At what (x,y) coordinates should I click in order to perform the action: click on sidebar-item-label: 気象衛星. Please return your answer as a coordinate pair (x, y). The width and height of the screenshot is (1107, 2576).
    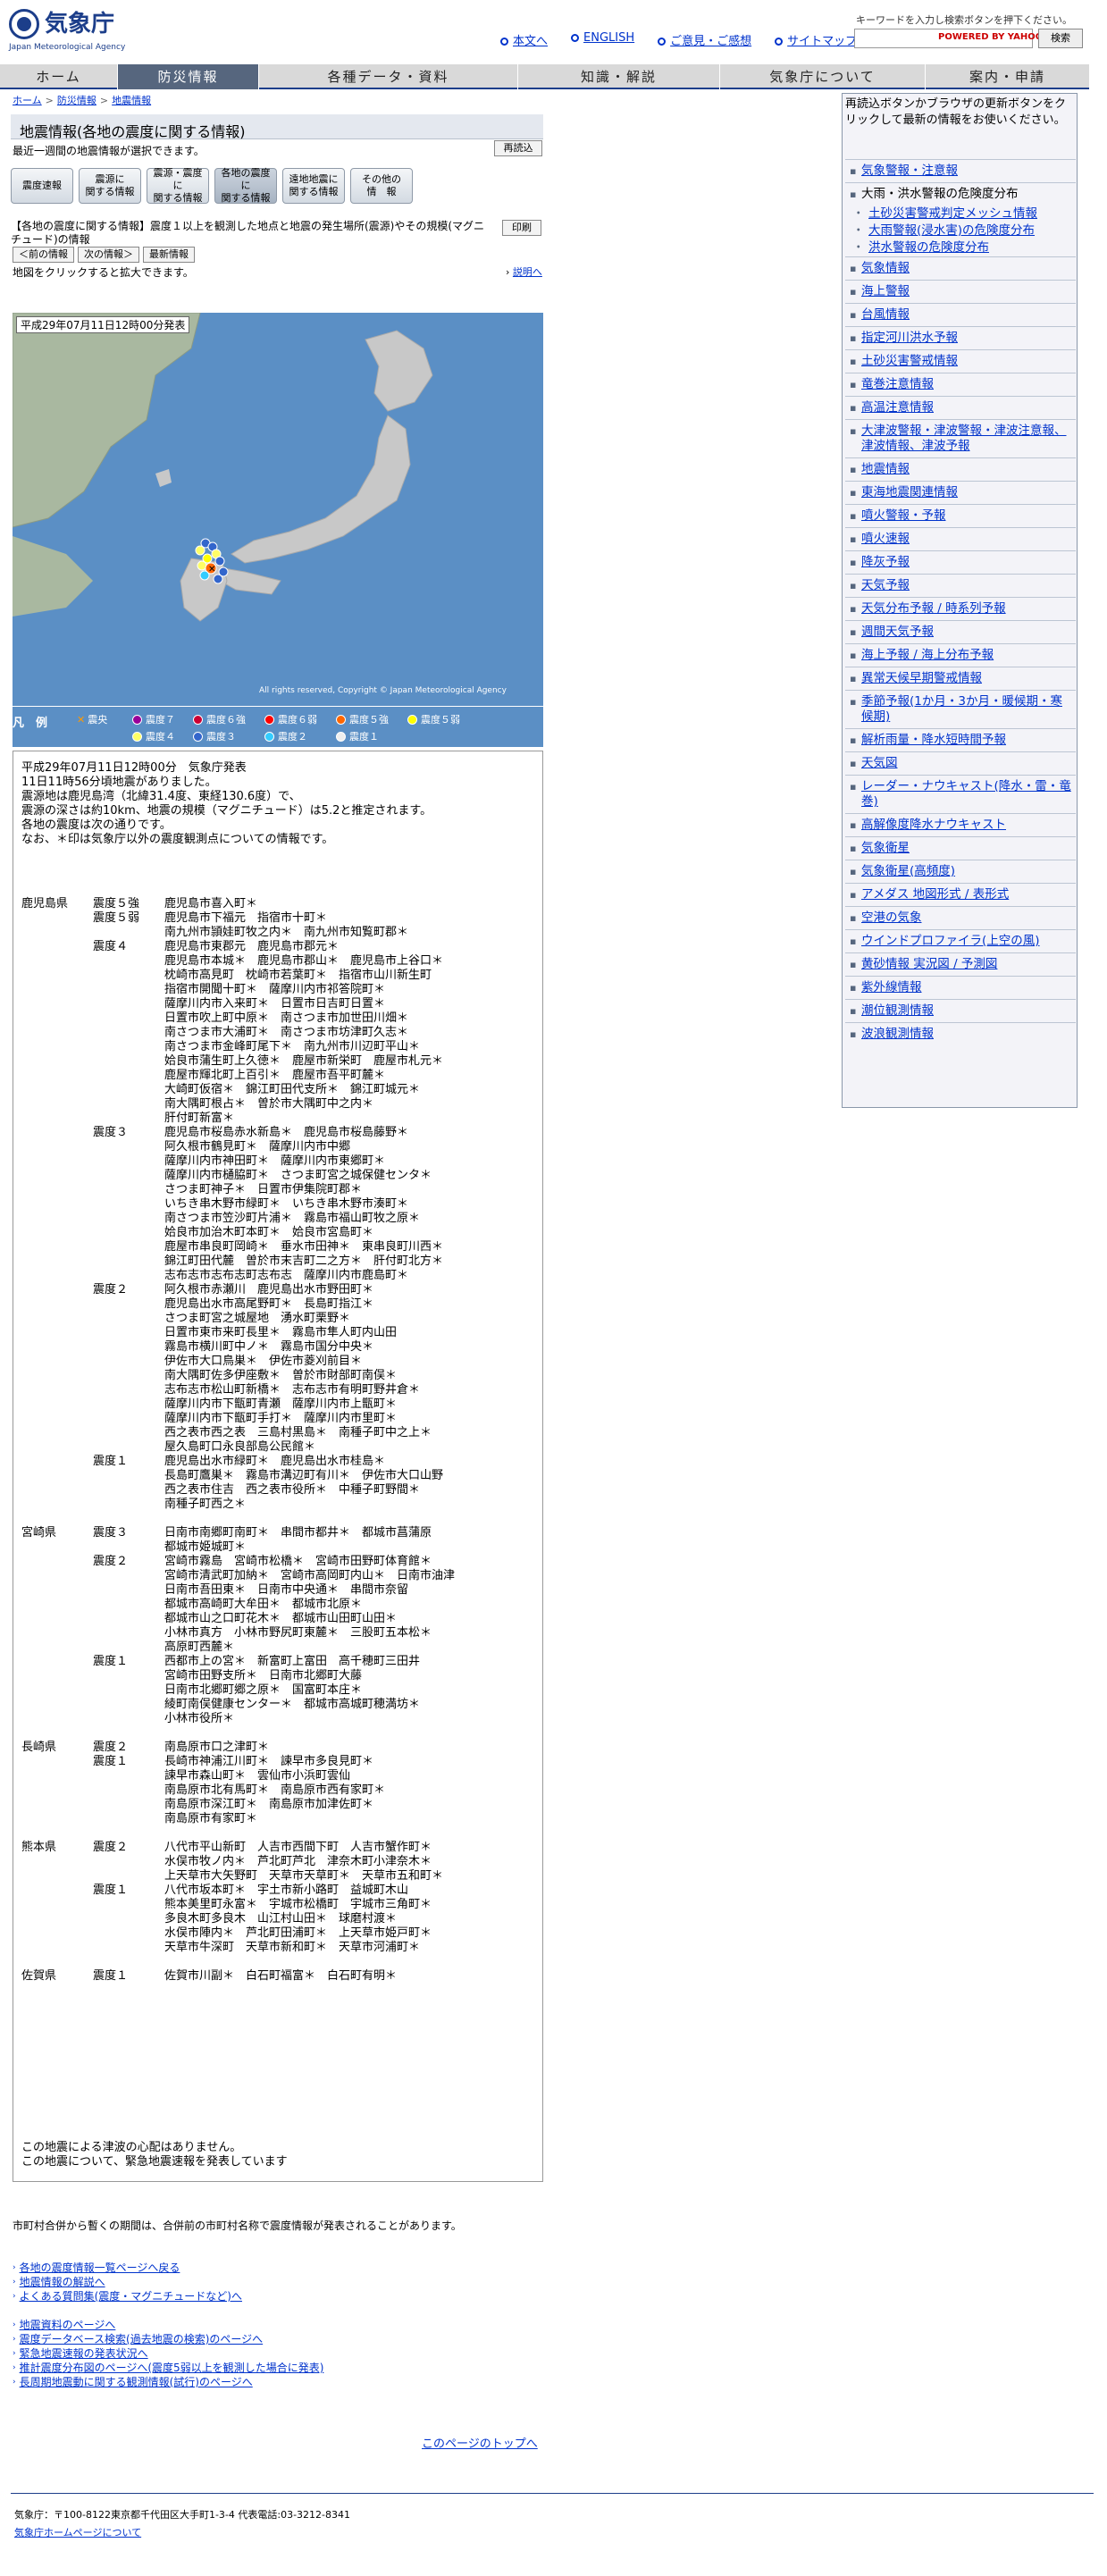
    Looking at the image, I should click on (885, 848).